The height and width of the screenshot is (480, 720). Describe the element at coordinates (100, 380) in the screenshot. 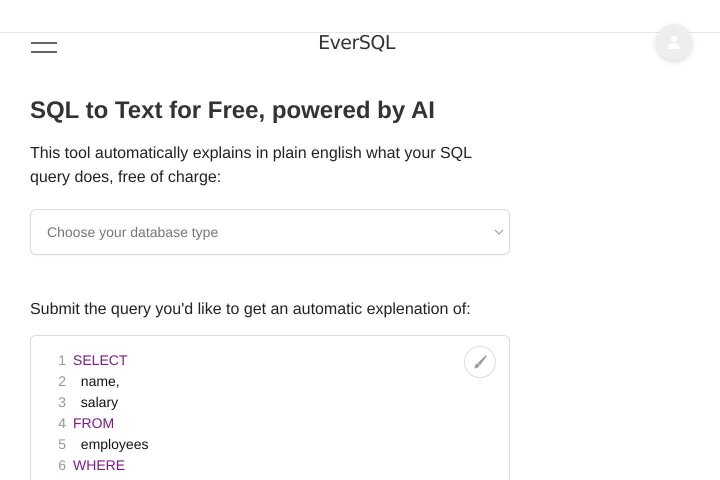

I see `code-text: name,` at that location.